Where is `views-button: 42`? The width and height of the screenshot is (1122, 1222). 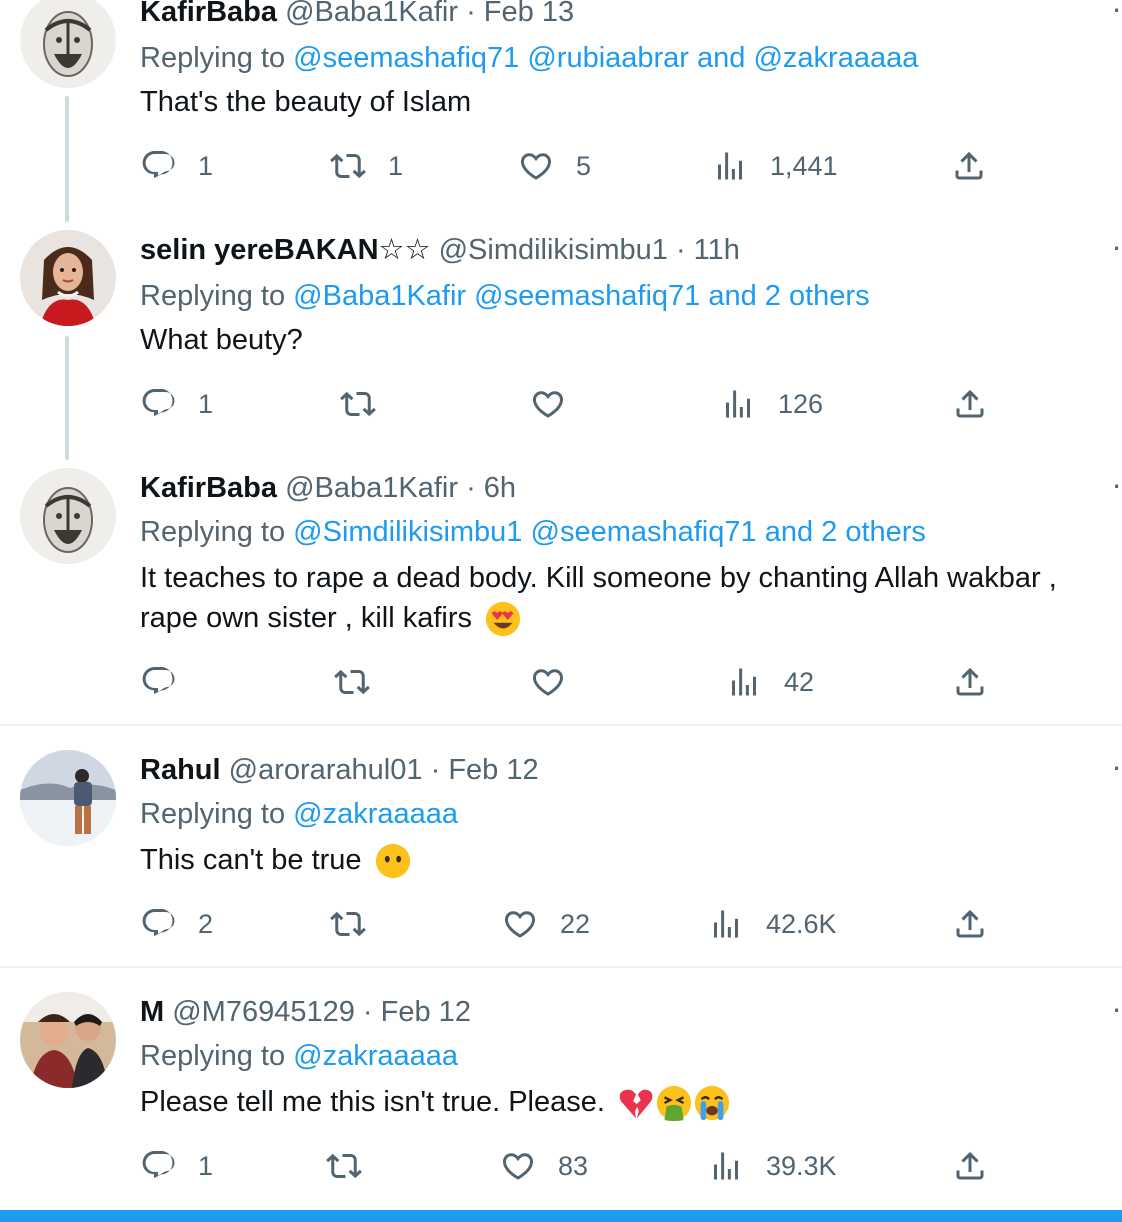
views-button: 42 is located at coordinates (770, 682).